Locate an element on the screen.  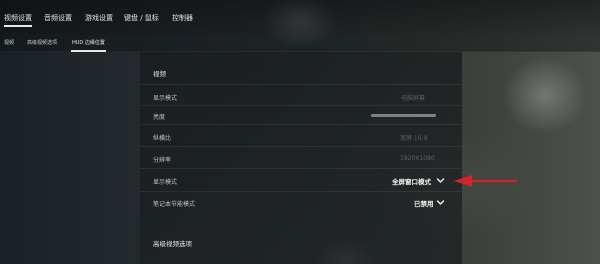
subtab-hud-edge-position: HUD 边缘位置 is located at coordinates (88, 45).